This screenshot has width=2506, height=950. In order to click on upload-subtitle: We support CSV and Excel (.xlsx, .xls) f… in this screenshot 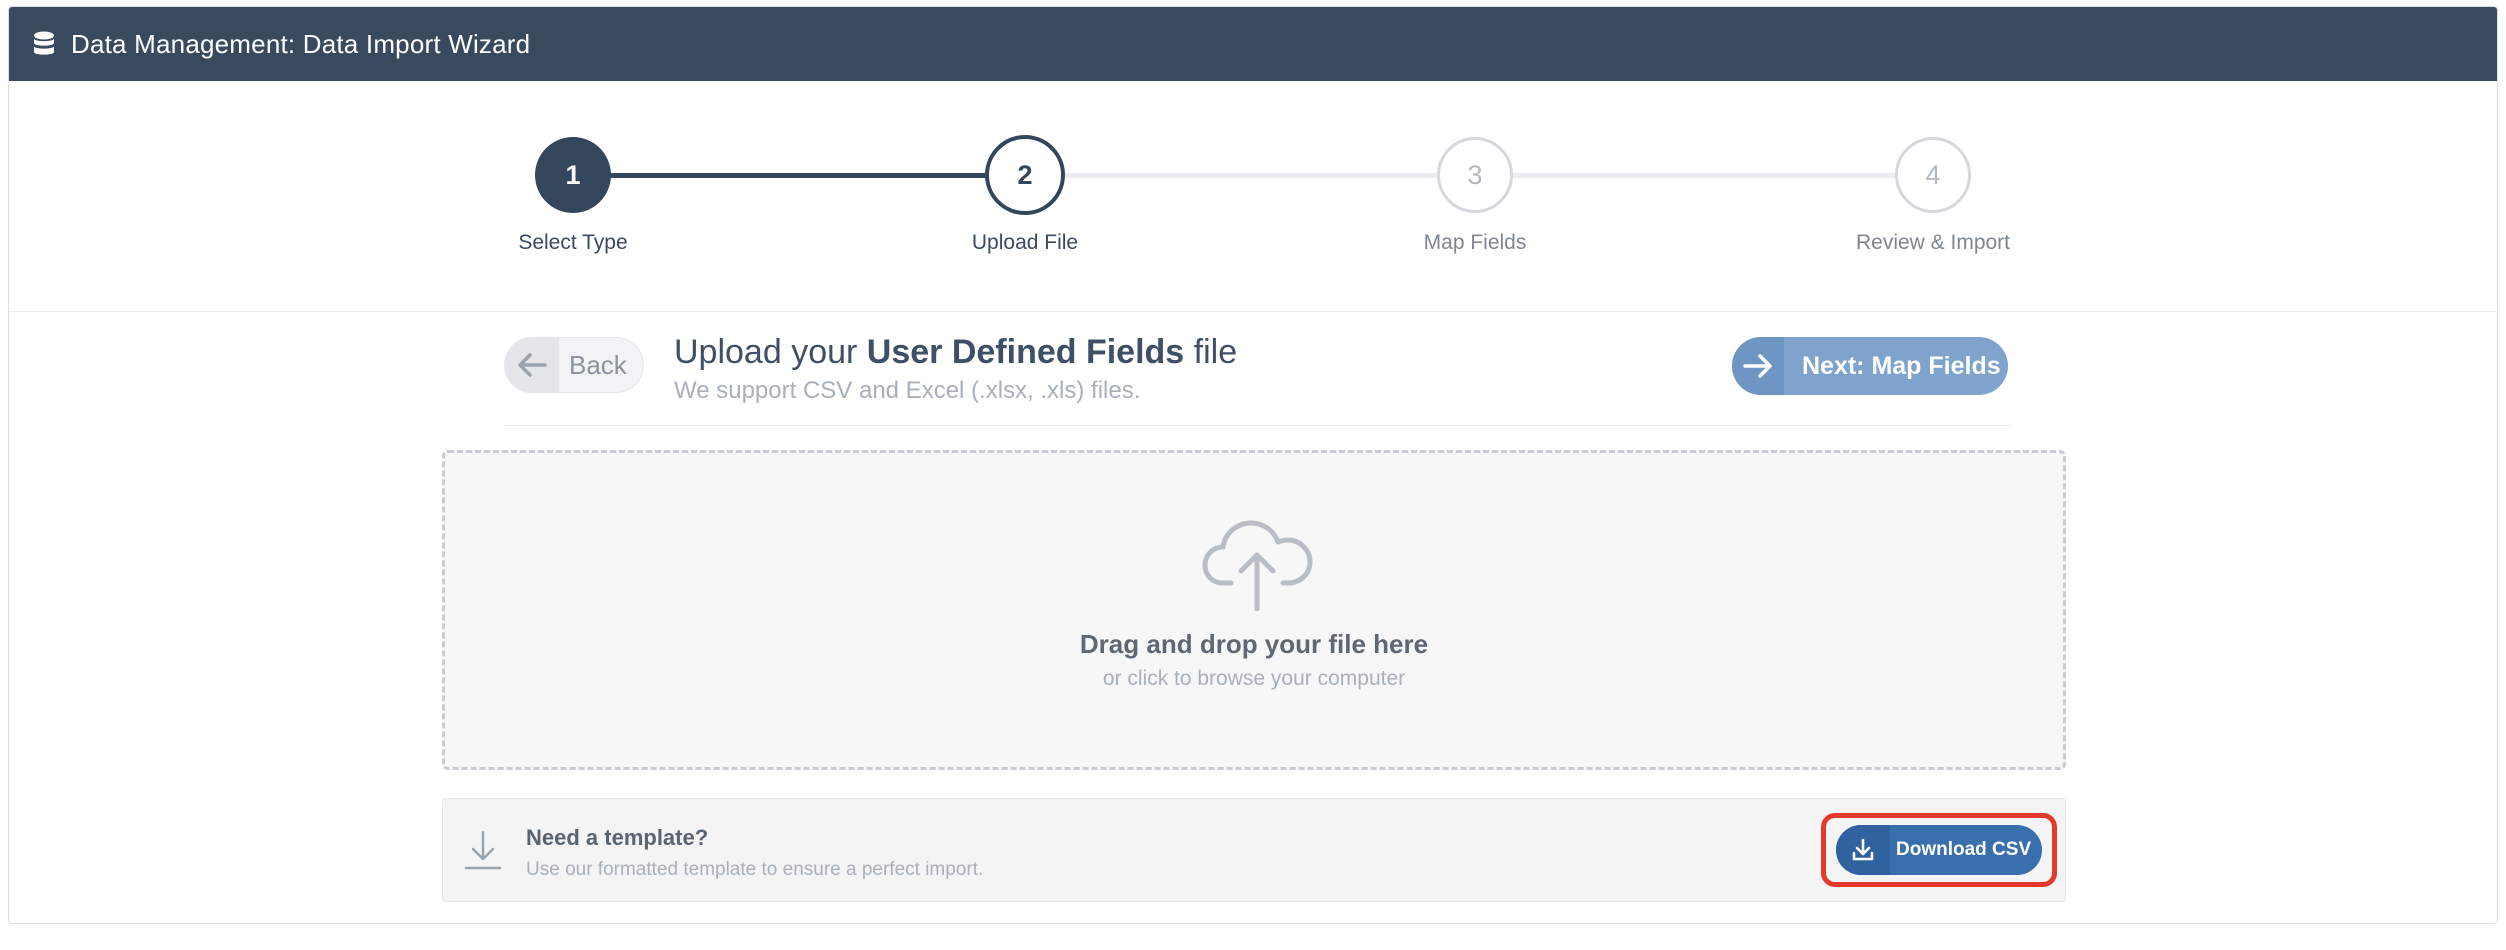, I will do `click(907, 390)`.